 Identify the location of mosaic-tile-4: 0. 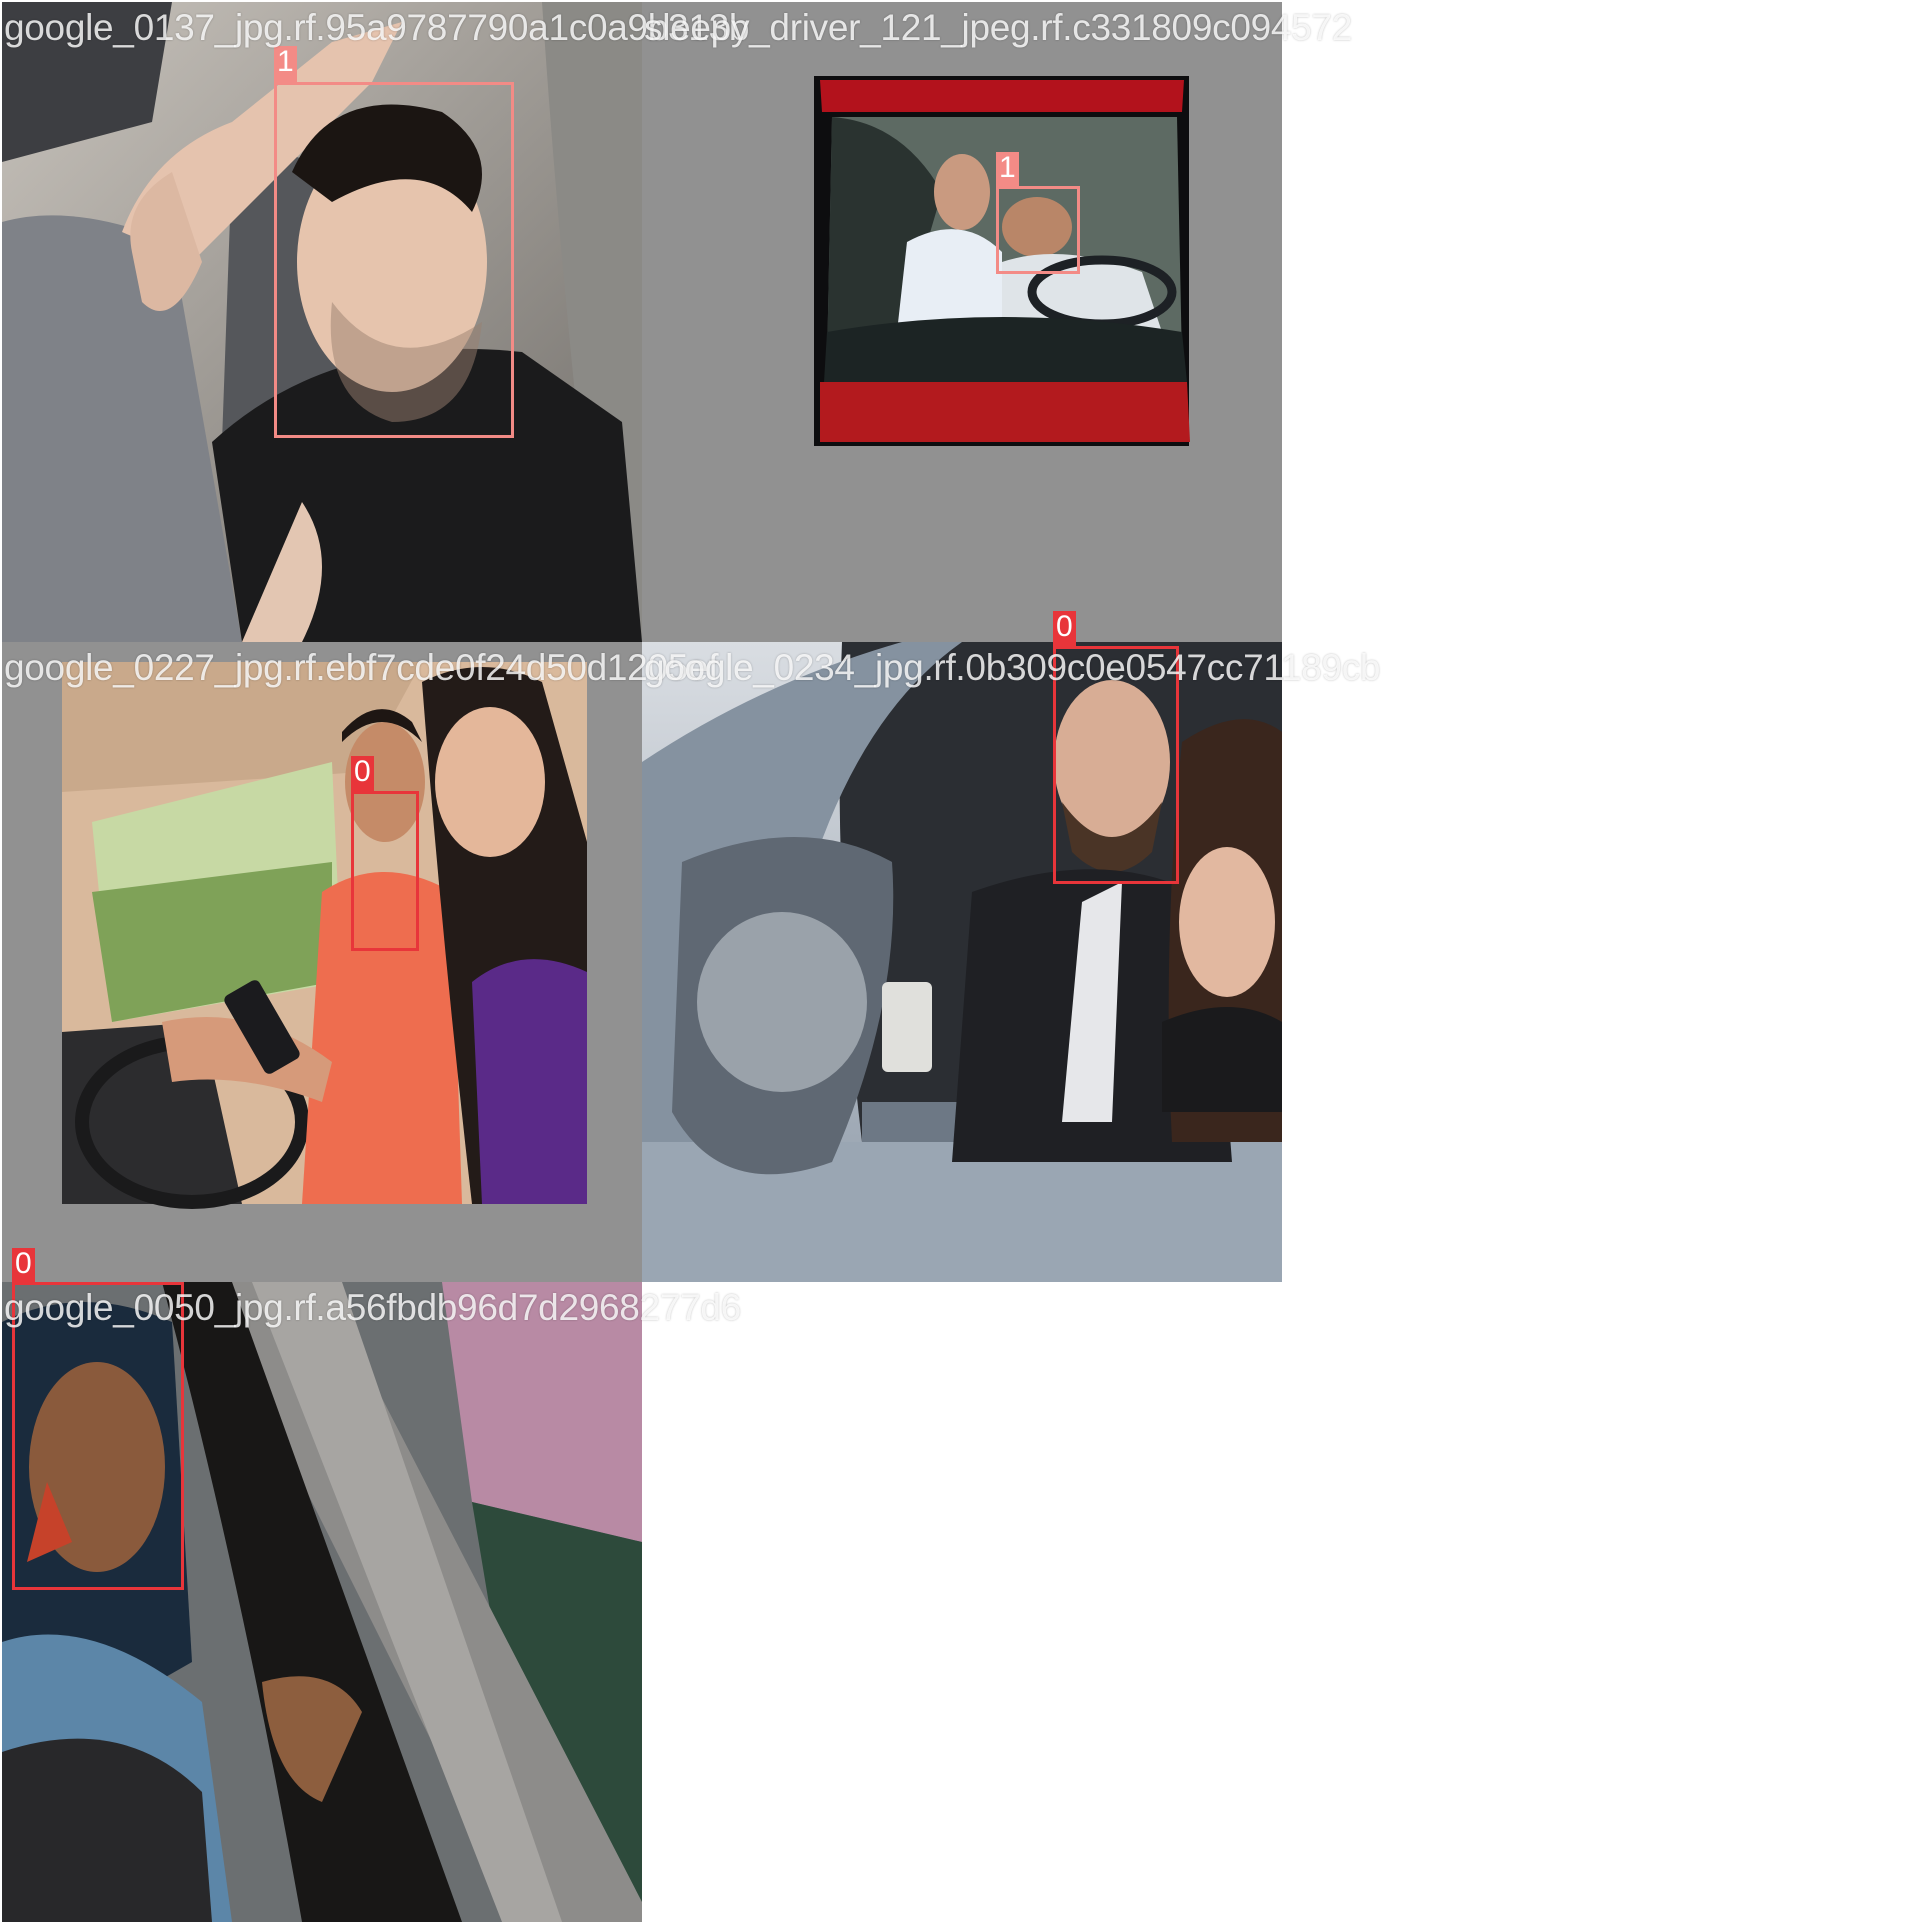
(962, 946).